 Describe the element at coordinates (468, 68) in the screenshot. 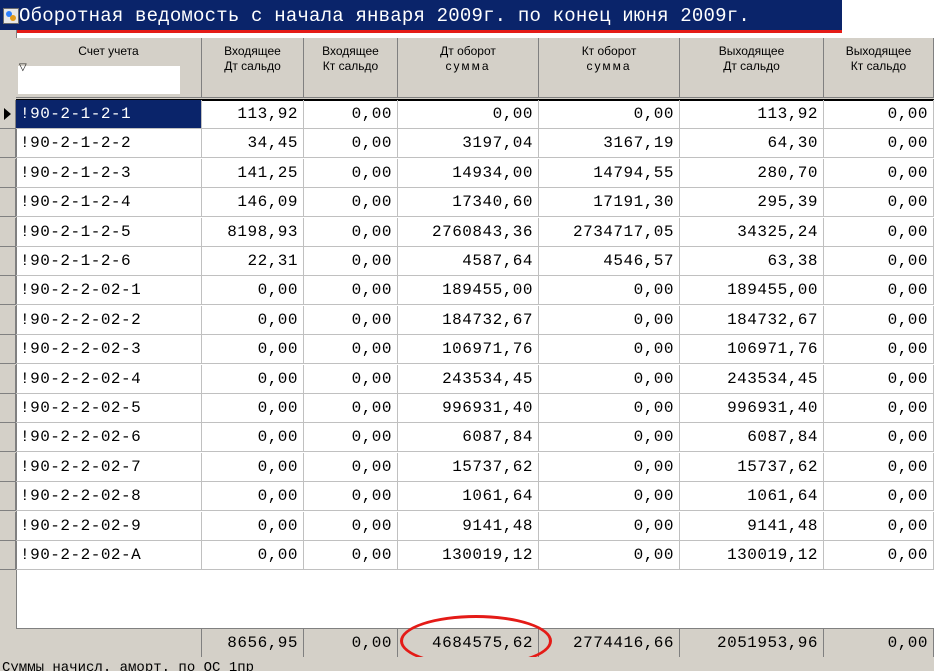

I see `col-header-dt-turnover: Дт оборот сумма` at that location.